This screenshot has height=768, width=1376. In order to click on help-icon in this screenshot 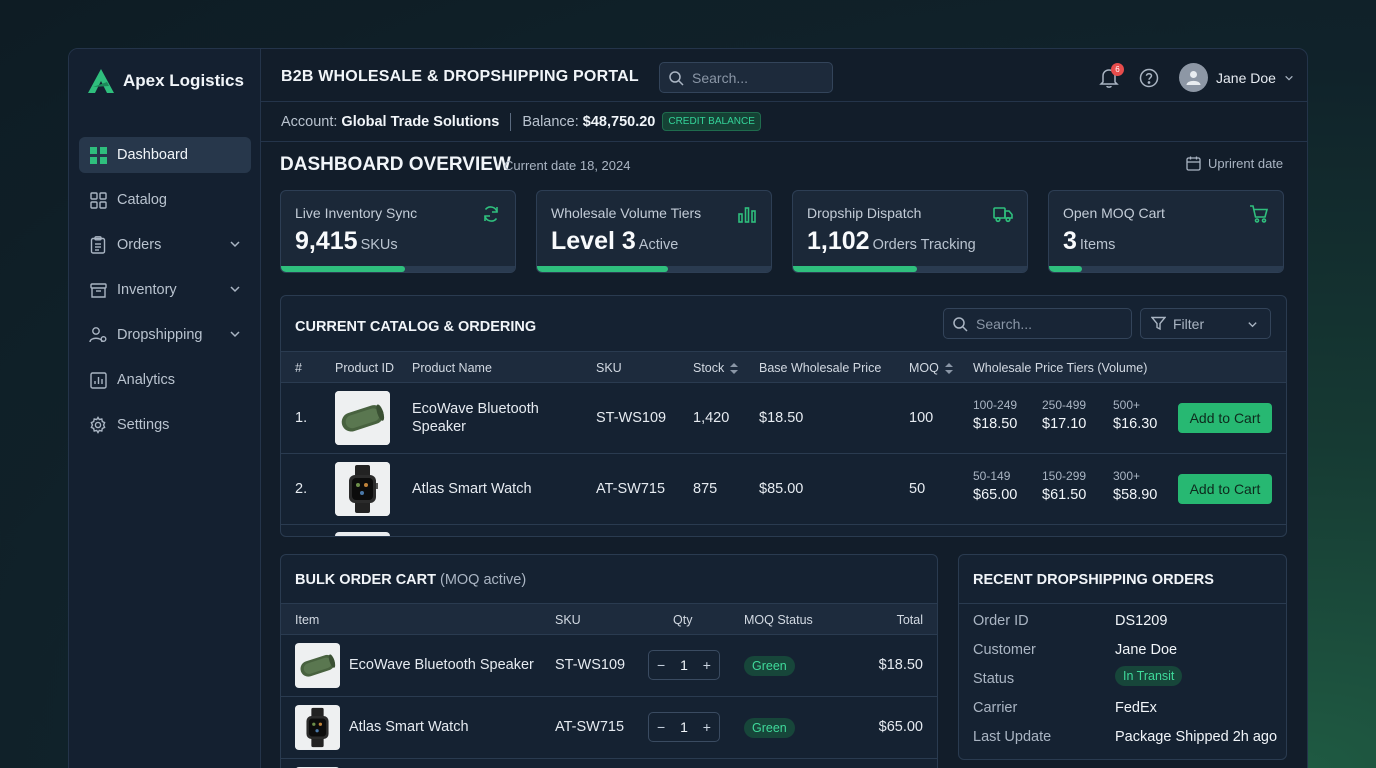, I will do `click(1149, 78)`.